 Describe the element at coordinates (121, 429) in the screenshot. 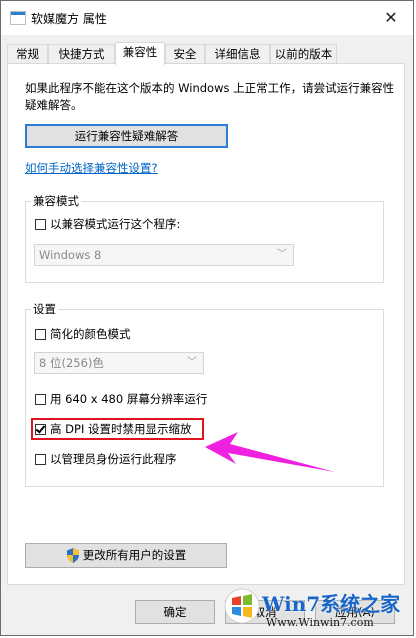

I see `high-dpi-label: 高 DPI 设置时禁用显示缩放` at that location.